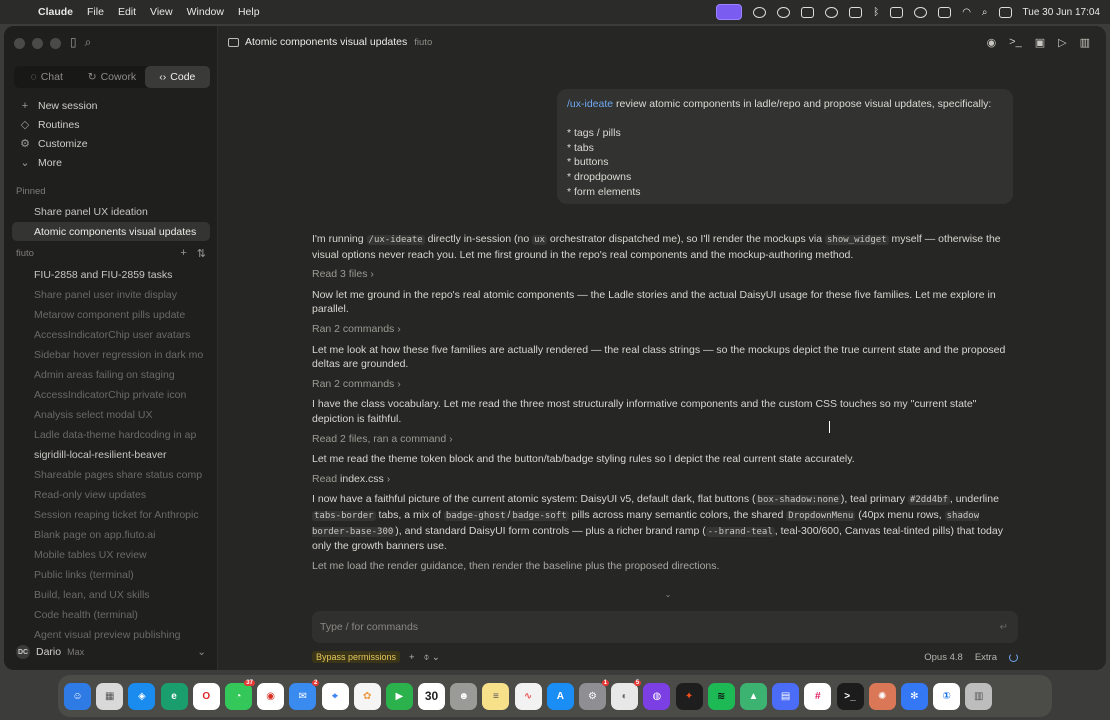 The height and width of the screenshot is (720, 1110). What do you see at coordinates (1062, 42) in the screenshot?
I see `play-icon: ▷` at bounding box center [1062, 42].